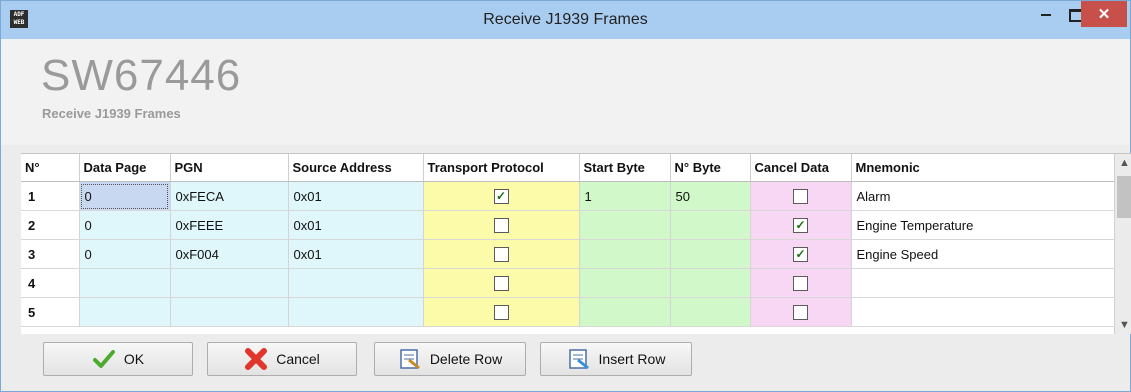 The height and width of the screenshot is (392, 1131). I want to click on window-title: Receive J1939 Frames, so click(565, 19).